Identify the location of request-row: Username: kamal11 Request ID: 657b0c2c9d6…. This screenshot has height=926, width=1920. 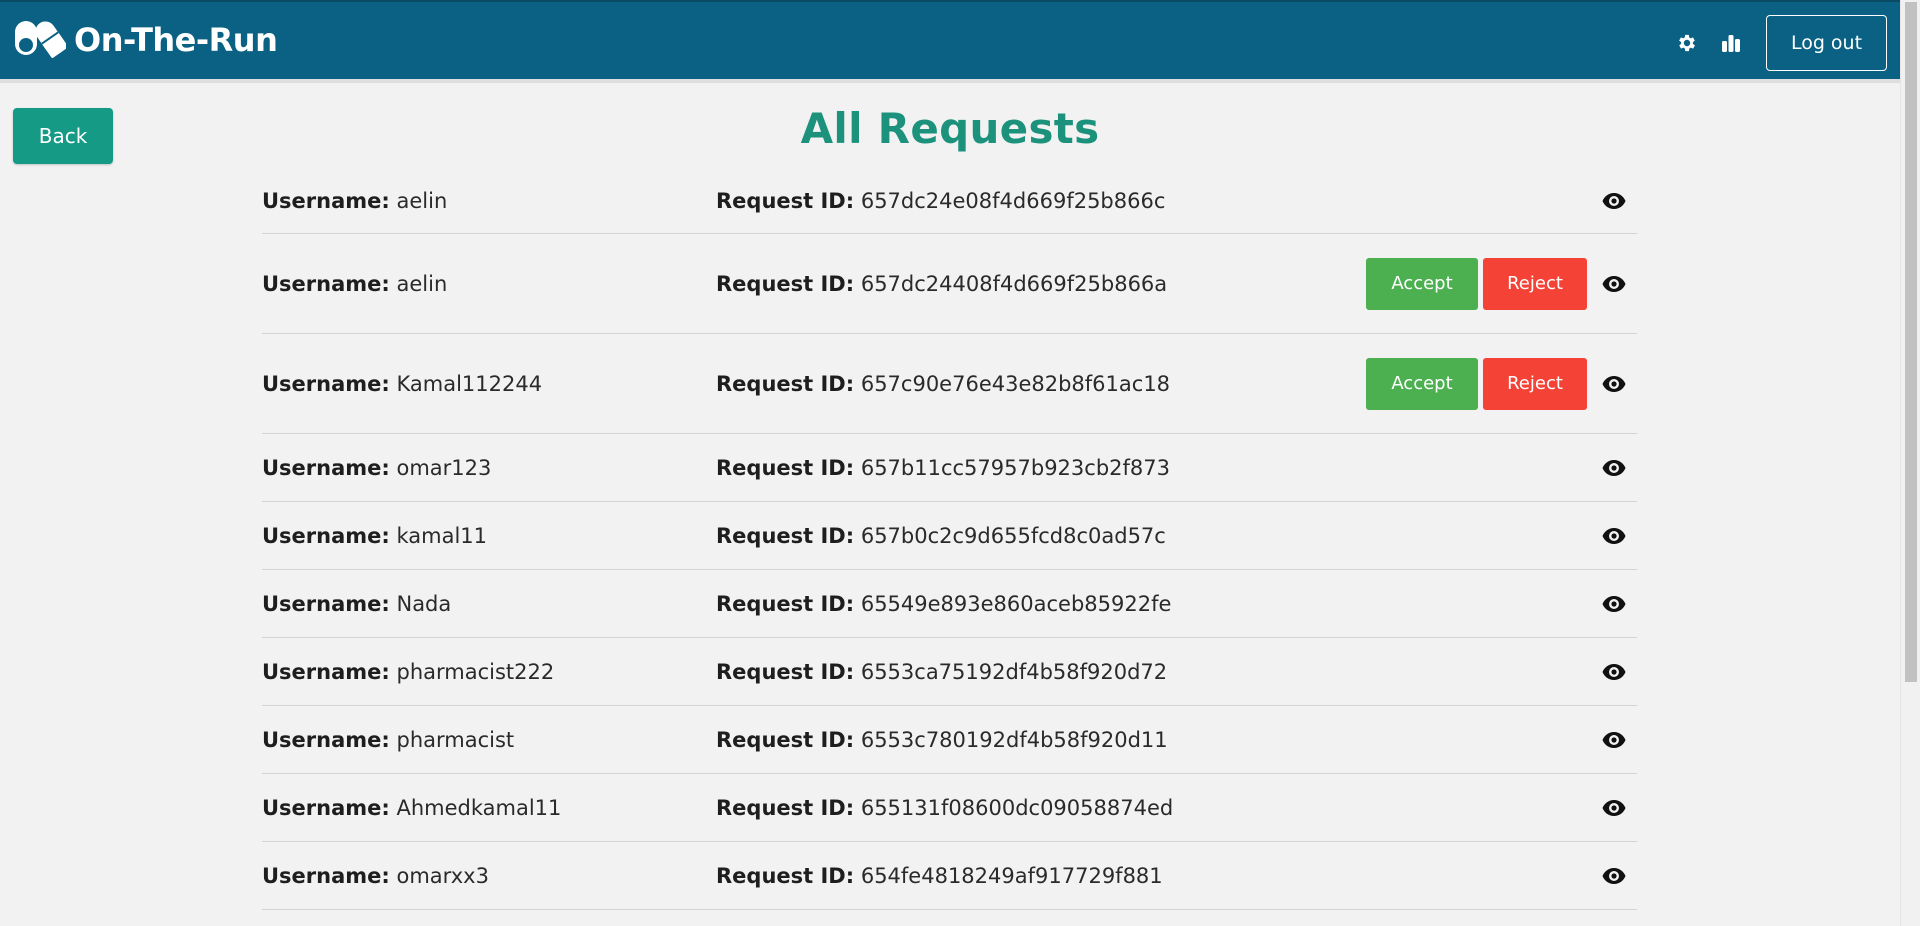
(949, 536).